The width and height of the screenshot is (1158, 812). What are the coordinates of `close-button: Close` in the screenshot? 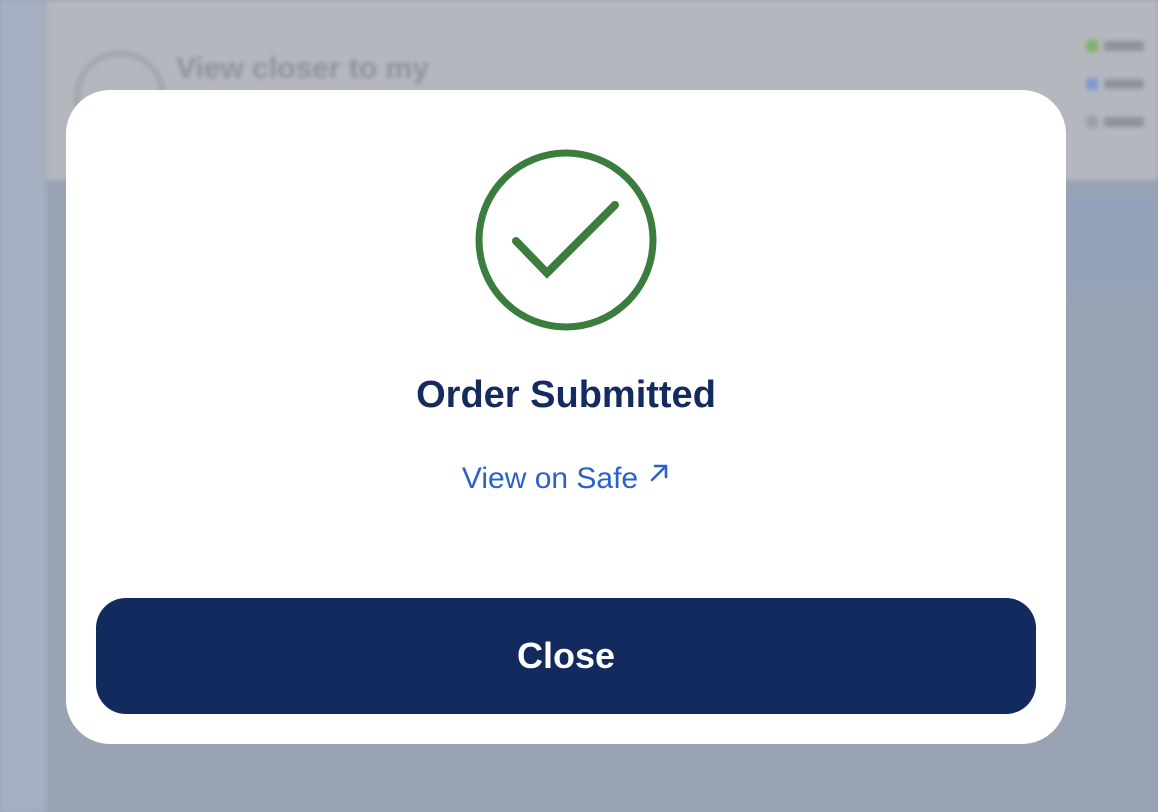 It's located at (566, 656).